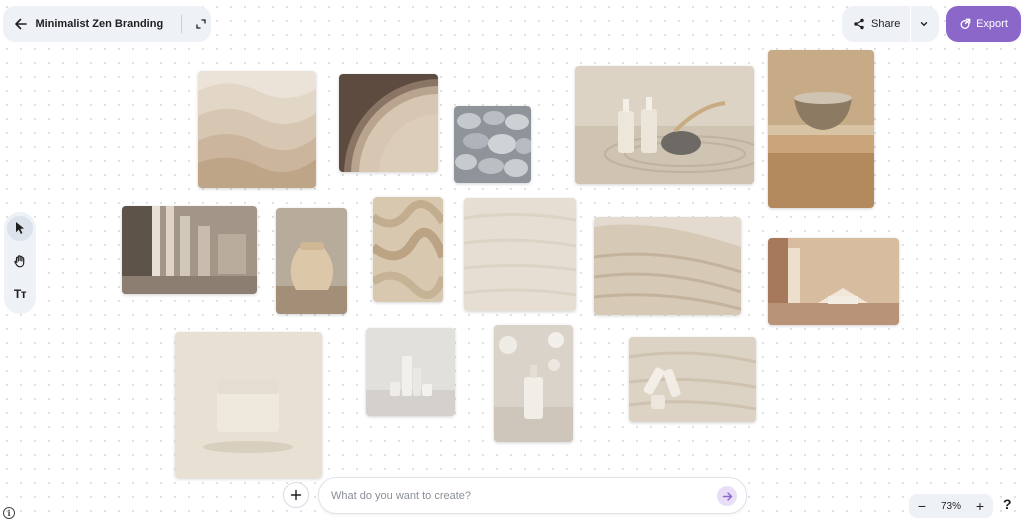 The height and width of the screenshot is (524, 1024). What do you see at coordinates (516, 495) in the screenshot?
I see `prompt-input` at bounding box center [516, 495].